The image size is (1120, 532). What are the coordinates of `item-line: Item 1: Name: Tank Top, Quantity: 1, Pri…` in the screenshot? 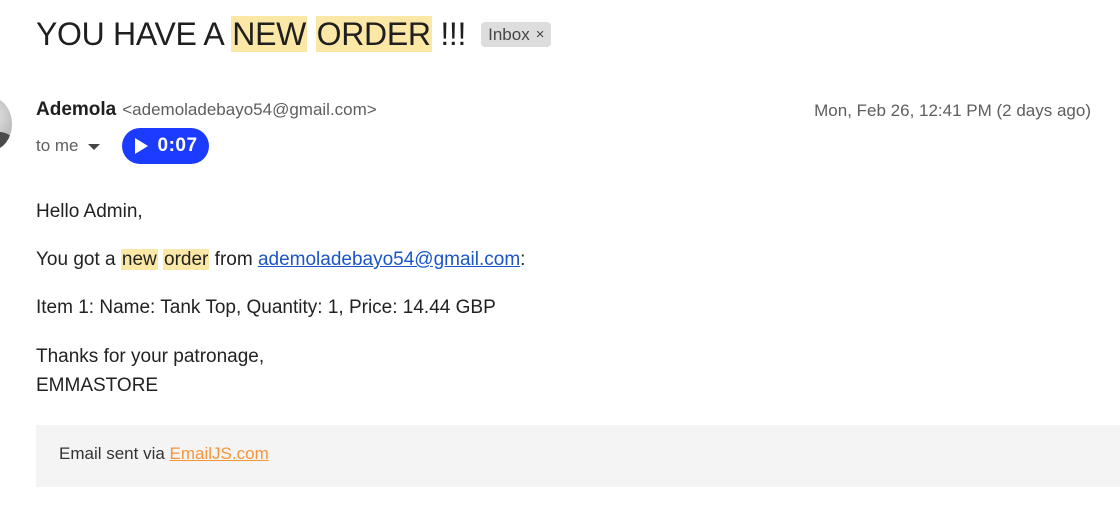 It's located at (266, 307).